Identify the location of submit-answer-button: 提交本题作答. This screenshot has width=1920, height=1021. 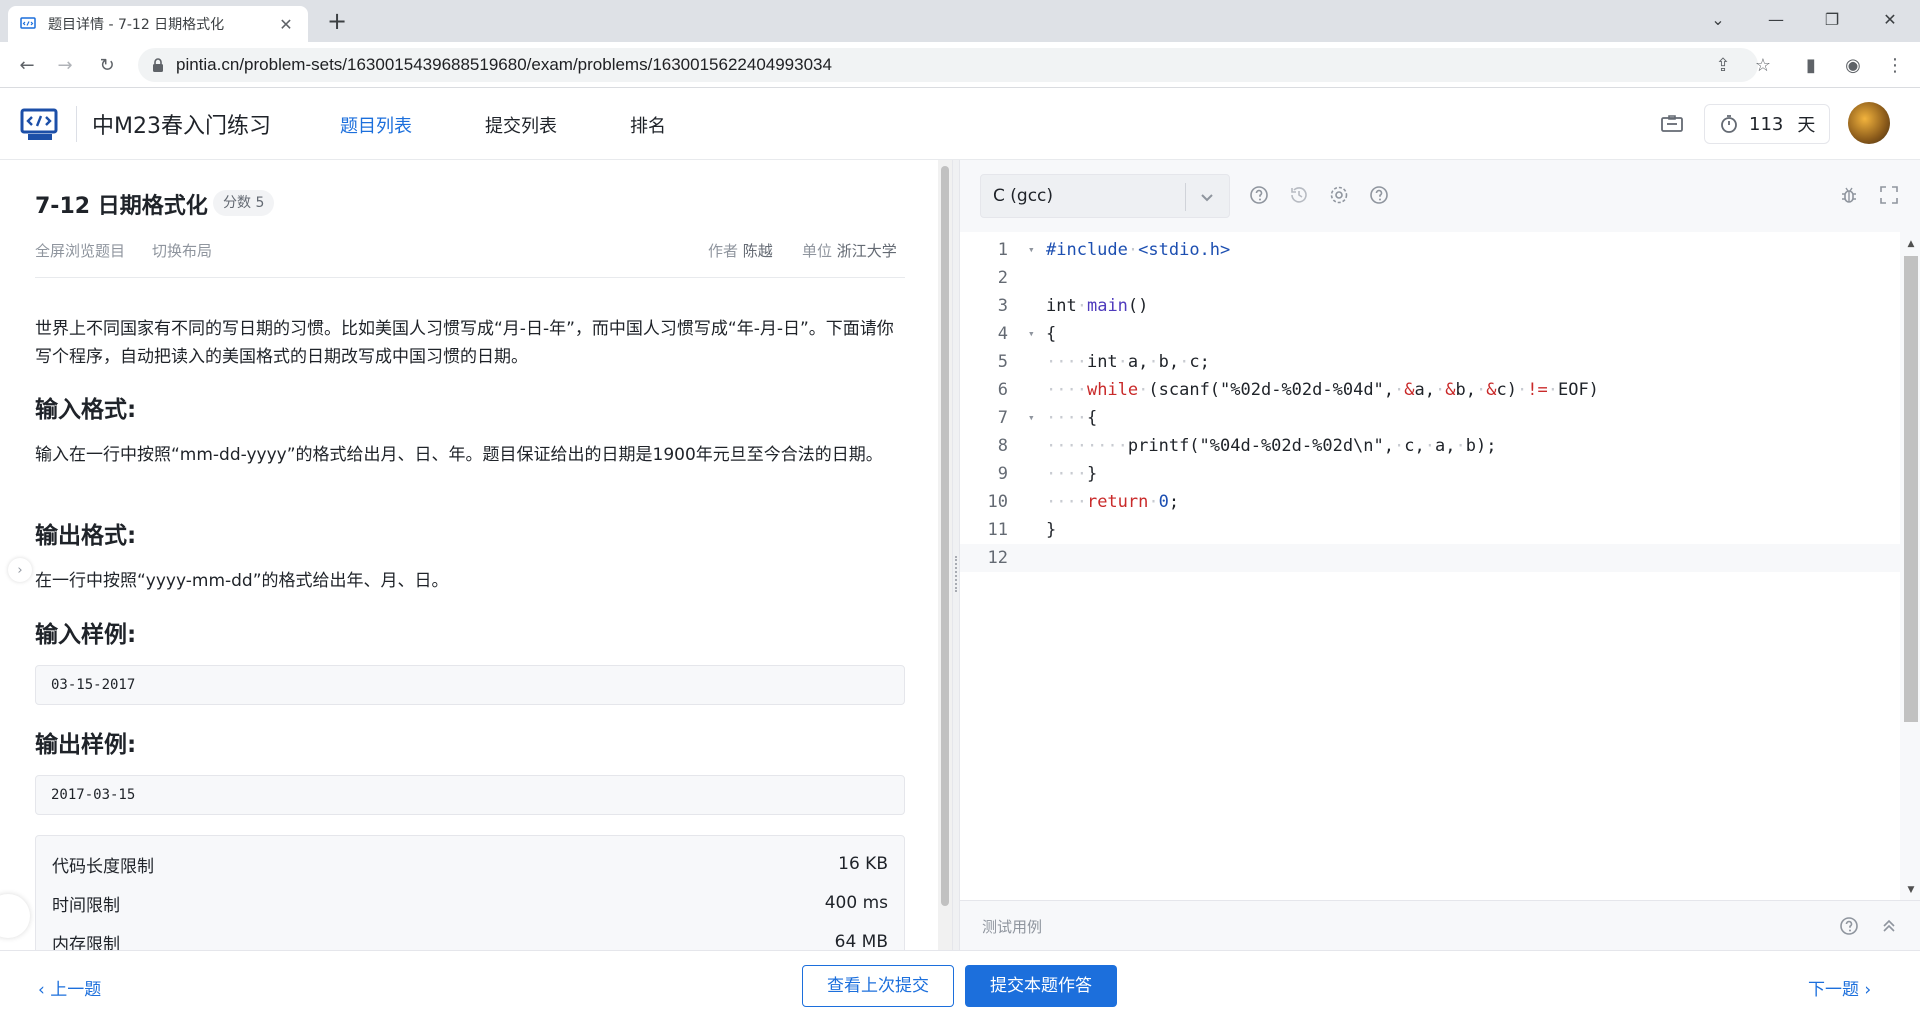
(1041, 986).